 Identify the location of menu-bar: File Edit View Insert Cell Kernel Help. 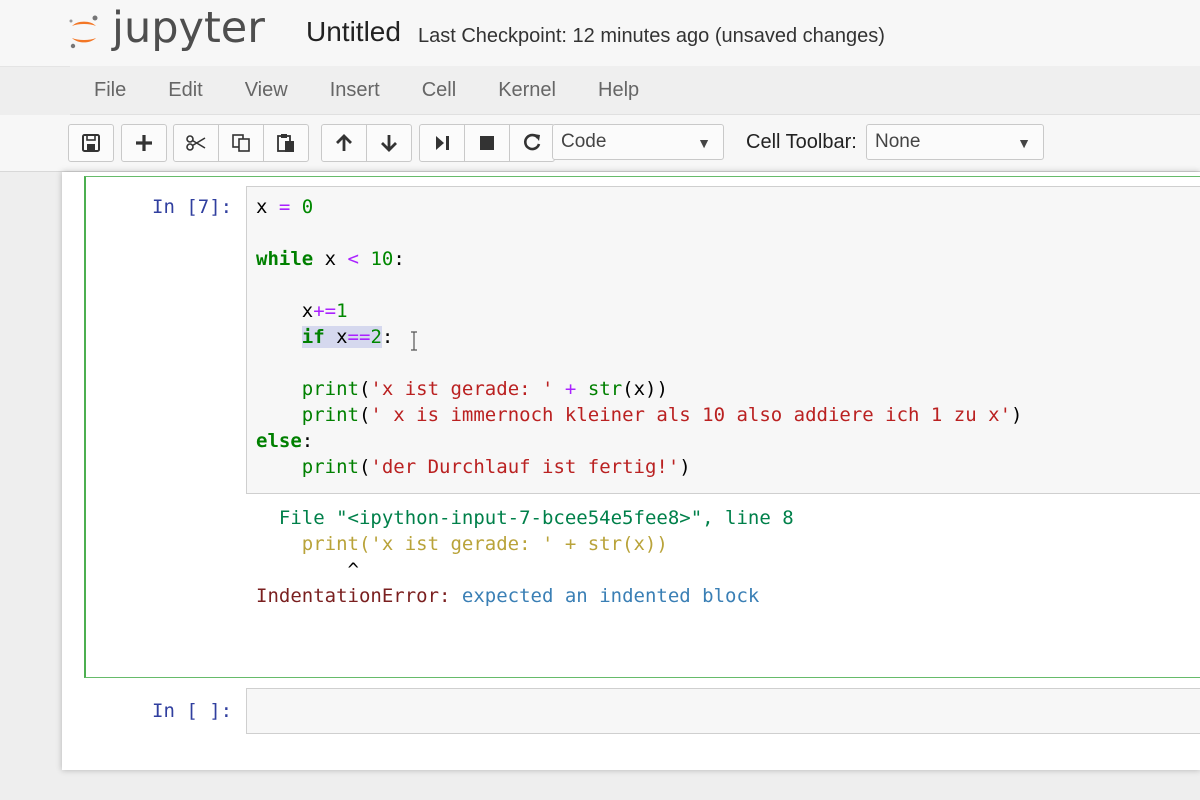
(635, 90).